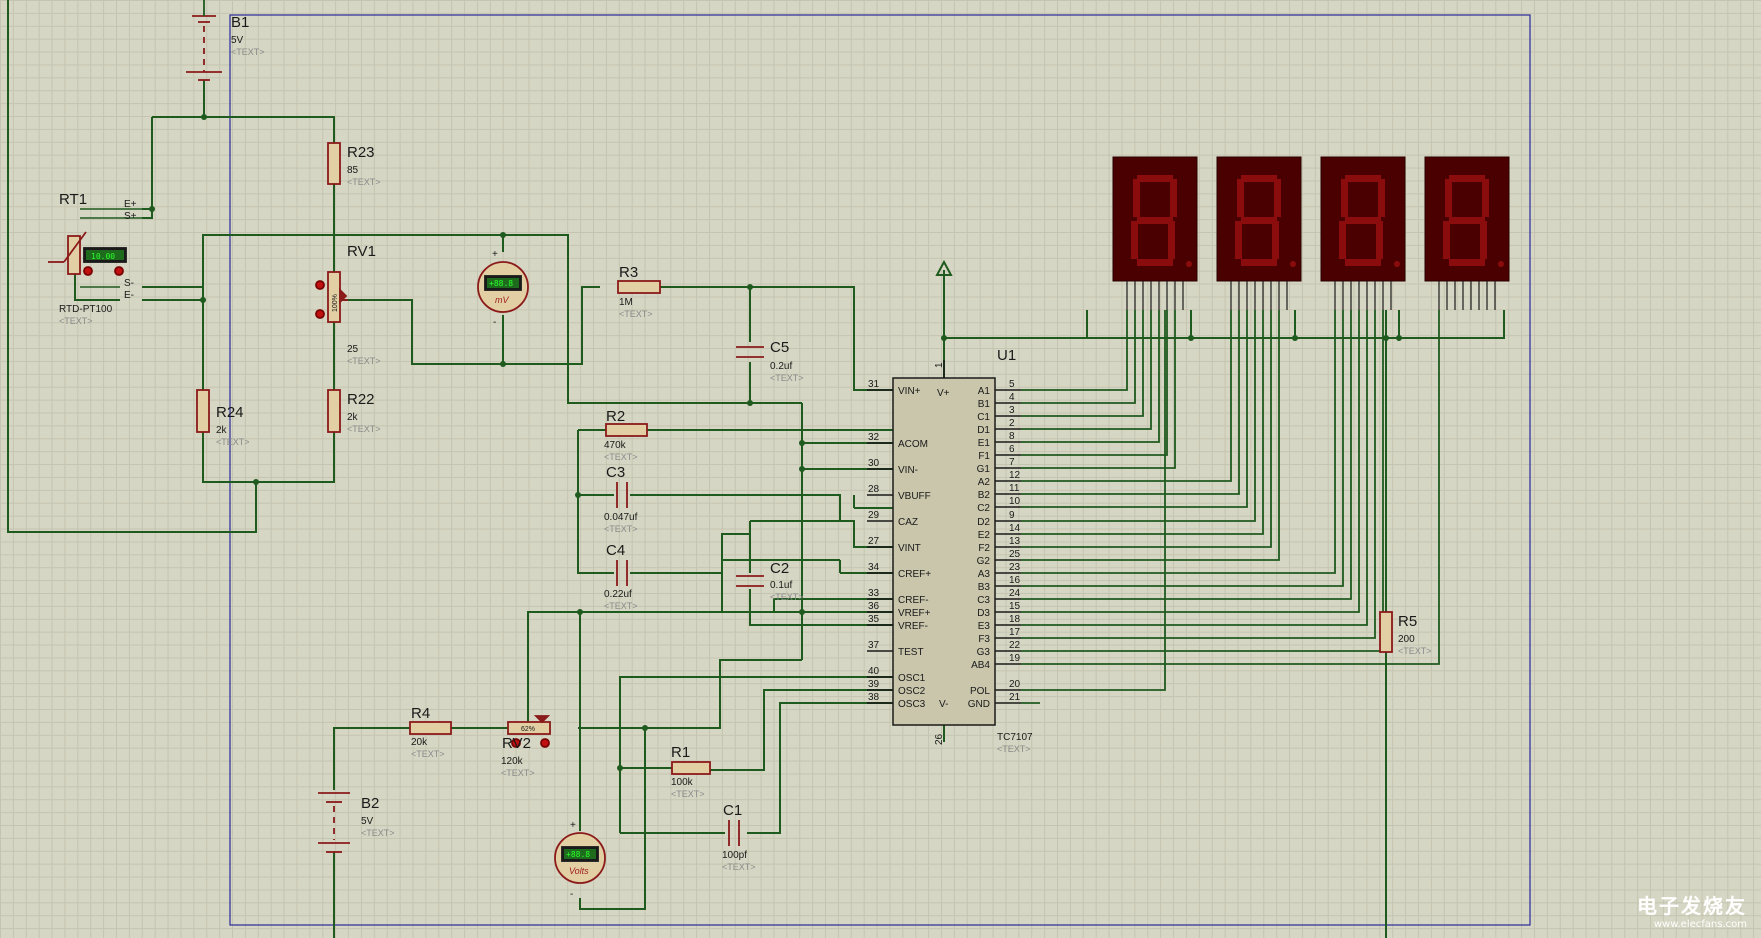  What do you see at coordinates (353, 349) in the screenshot?
I see `rv1-value: 25` at bounding box center [353, 349].